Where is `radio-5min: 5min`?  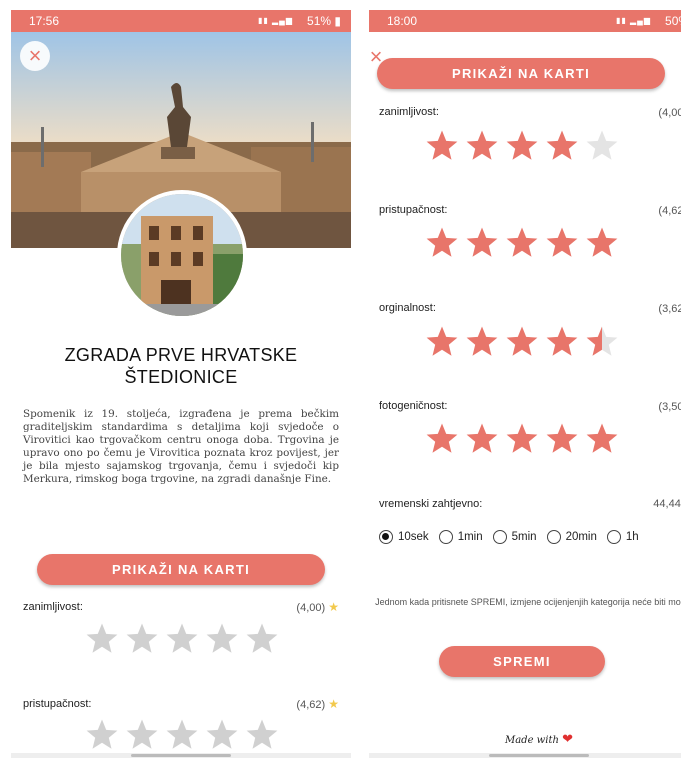 radio-5min: 5min is located at coordinates (514, 537).